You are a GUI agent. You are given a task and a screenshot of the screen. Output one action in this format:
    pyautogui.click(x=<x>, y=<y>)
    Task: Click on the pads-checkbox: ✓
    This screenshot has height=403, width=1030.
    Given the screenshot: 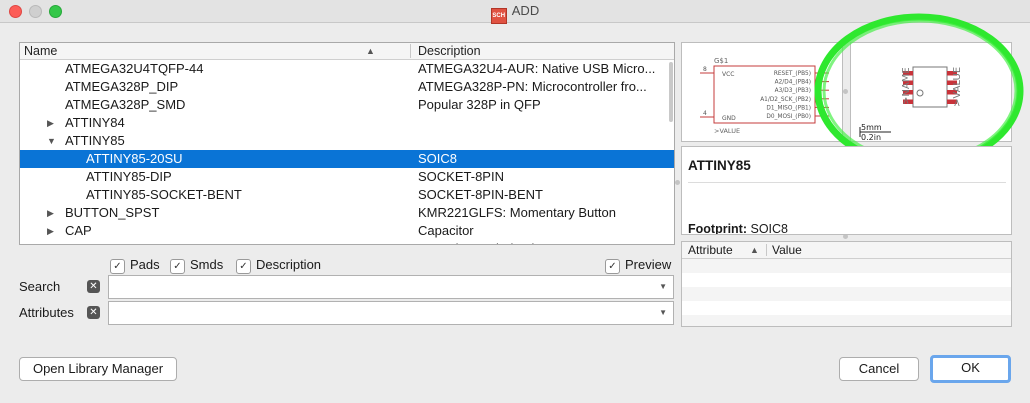 What is the action you would take?
    pyautogui.click(x=117, y=266)
    